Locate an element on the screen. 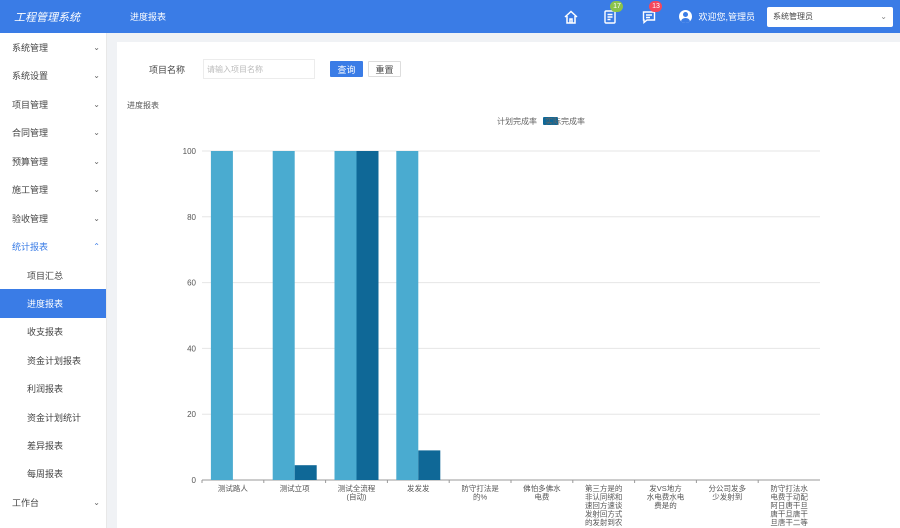 This screenshot has width=900, height=528. role-select-value: 系统管理员 is located at coordinates (793, 16).